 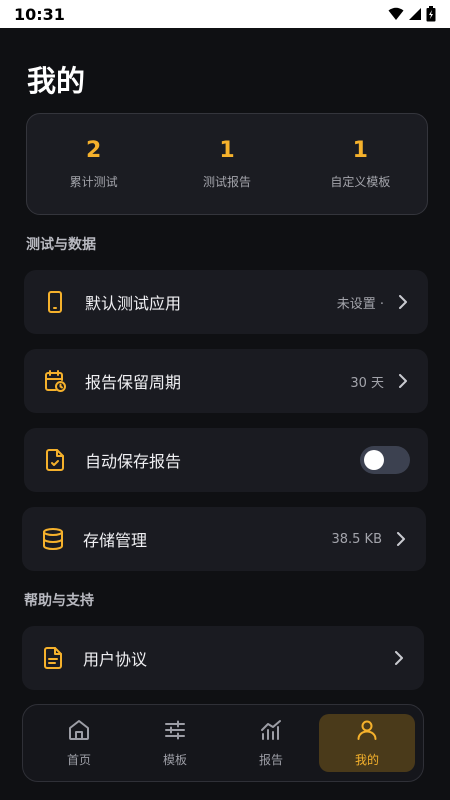 What do you see at coordinates (174, 760) in the screenshot?
I see `tab-label: 模板` at bounding box center [174, 760].